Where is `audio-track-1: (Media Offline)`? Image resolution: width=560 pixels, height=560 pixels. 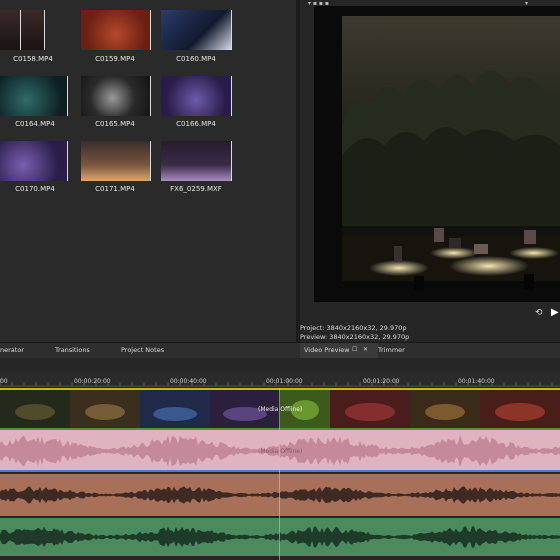
audio-track-1: (Media Offline) is located at coordinates (280, 451).